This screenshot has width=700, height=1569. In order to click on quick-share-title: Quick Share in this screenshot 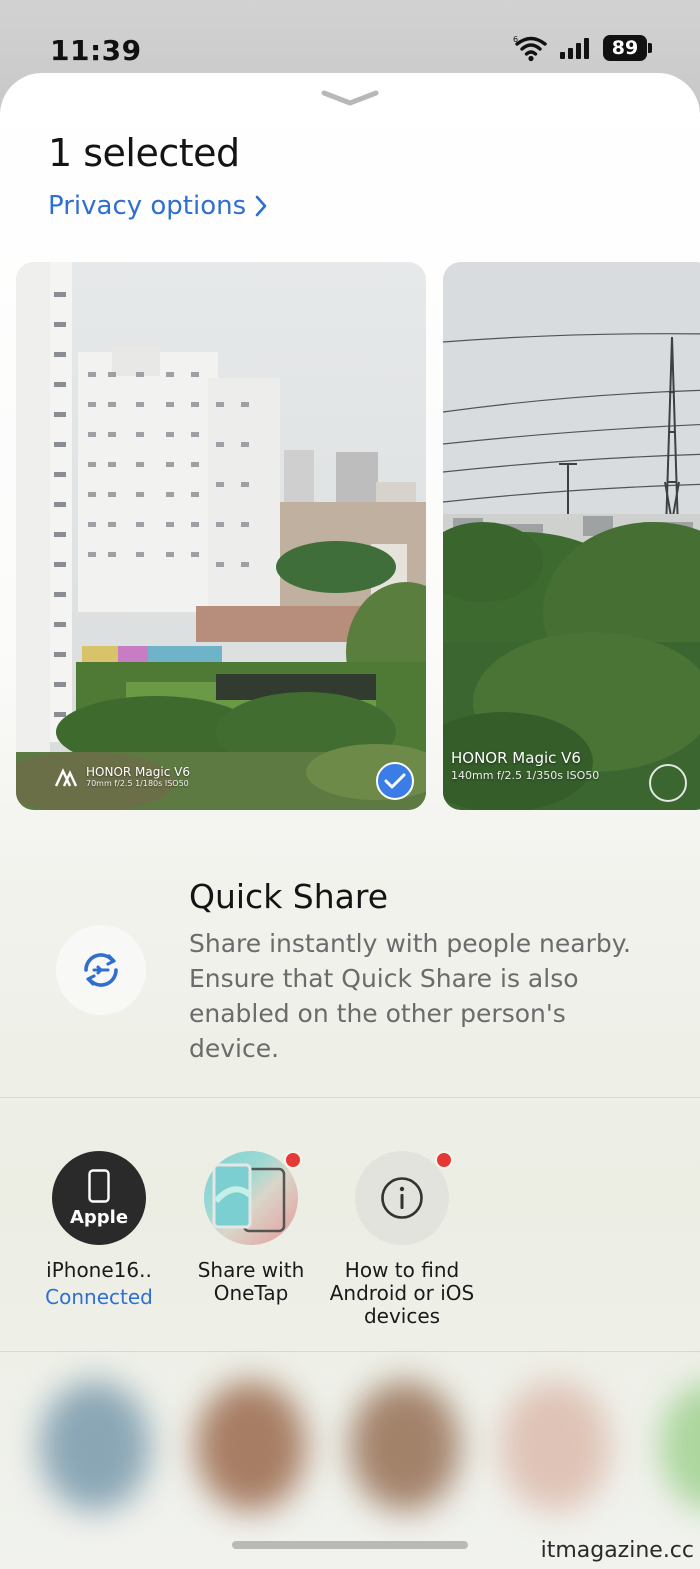, I will do `click(289, 896)`.